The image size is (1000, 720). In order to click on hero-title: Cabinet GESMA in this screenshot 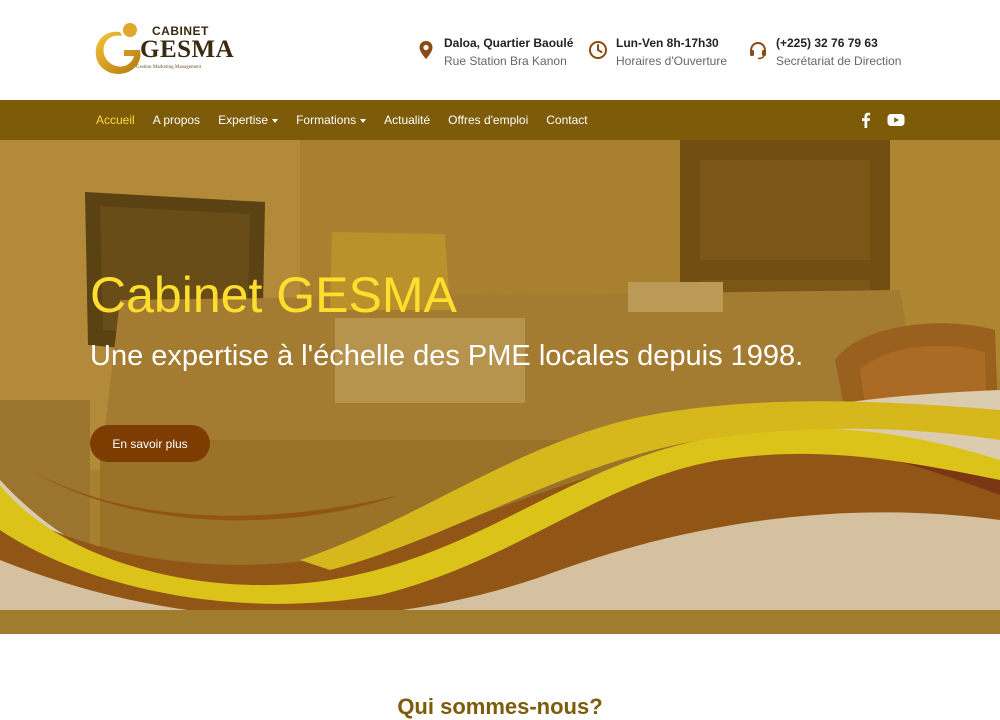, I will do `click(273, 295)`.